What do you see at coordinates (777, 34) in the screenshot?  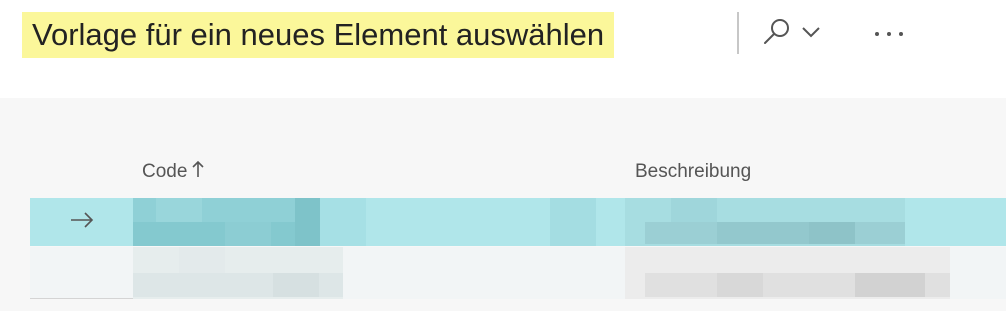 I see `search-icon` at bounding box center [777, 34].